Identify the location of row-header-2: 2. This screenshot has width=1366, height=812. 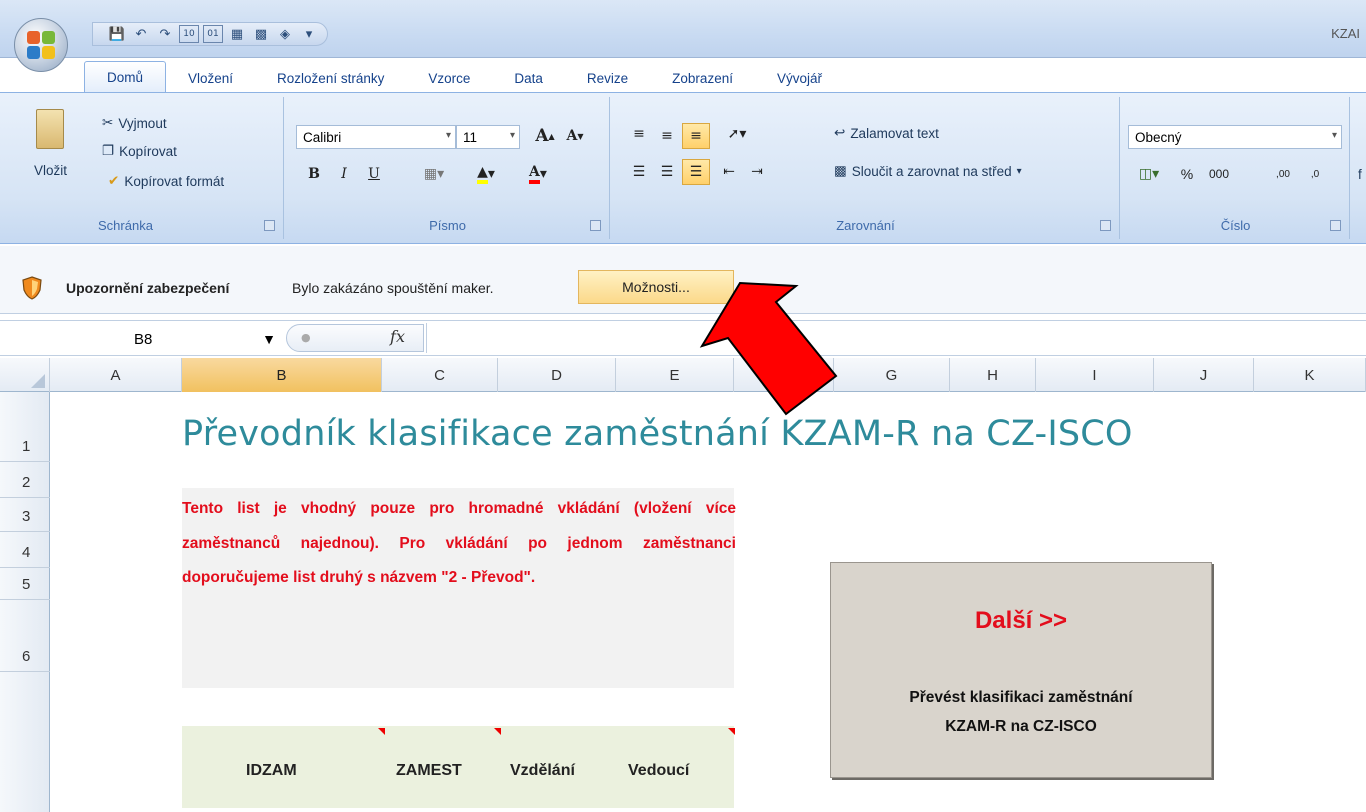
(25, 480).